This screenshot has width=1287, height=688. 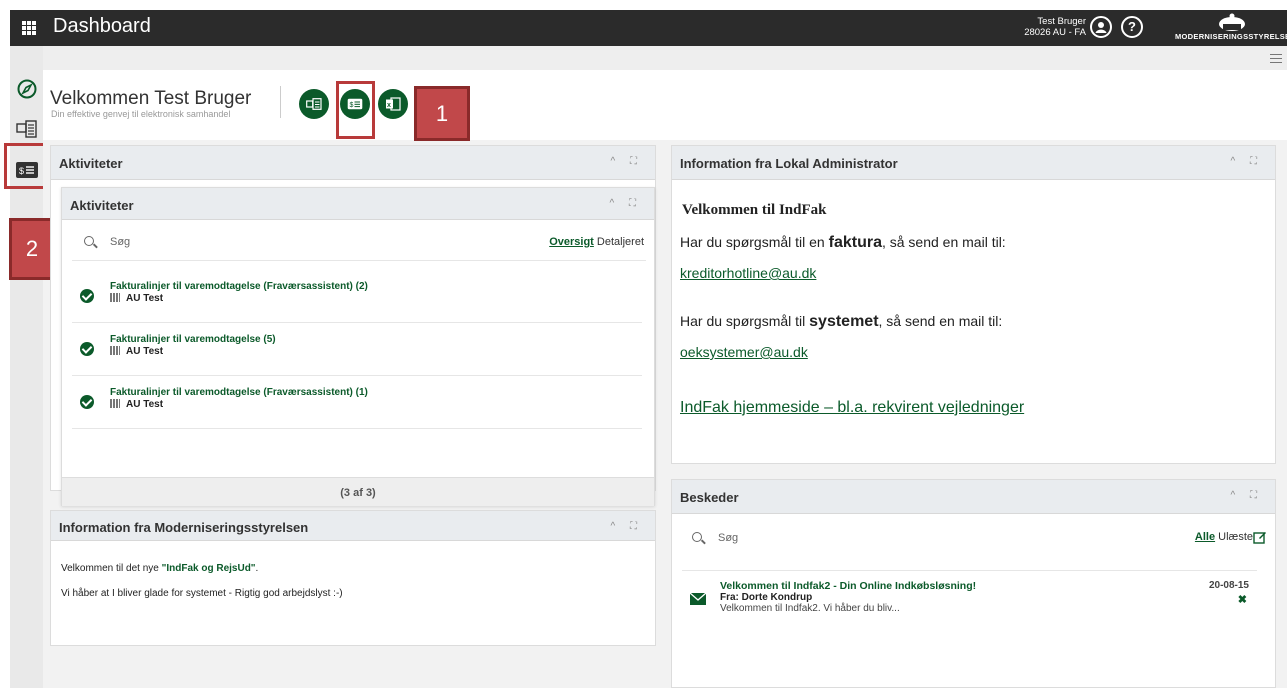 What do you see at coordinates (1055, 32) in the screenshot?
I see `user-org: 28026 AU - FA` at bounding box center [1055, 32].